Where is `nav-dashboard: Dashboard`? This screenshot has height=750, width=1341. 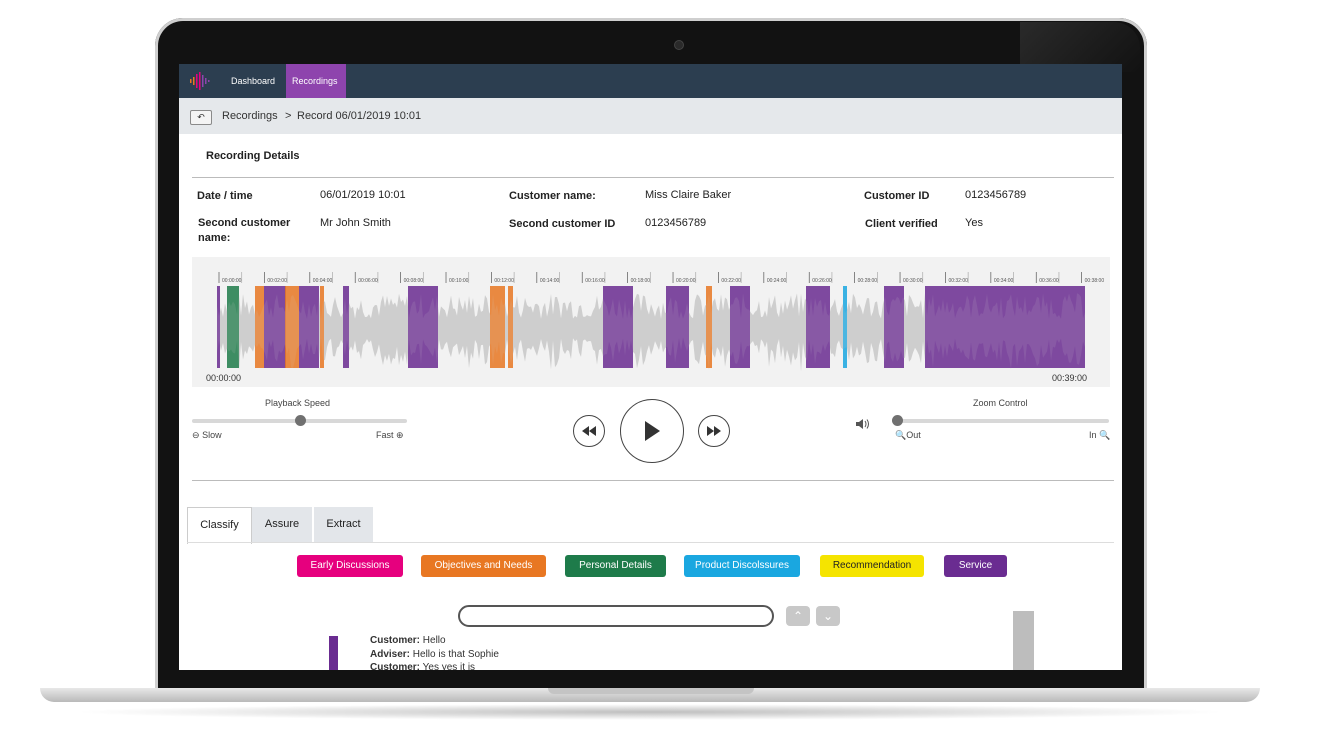
nav-dashboard: Dashboard is located at coordinates (253, 81).